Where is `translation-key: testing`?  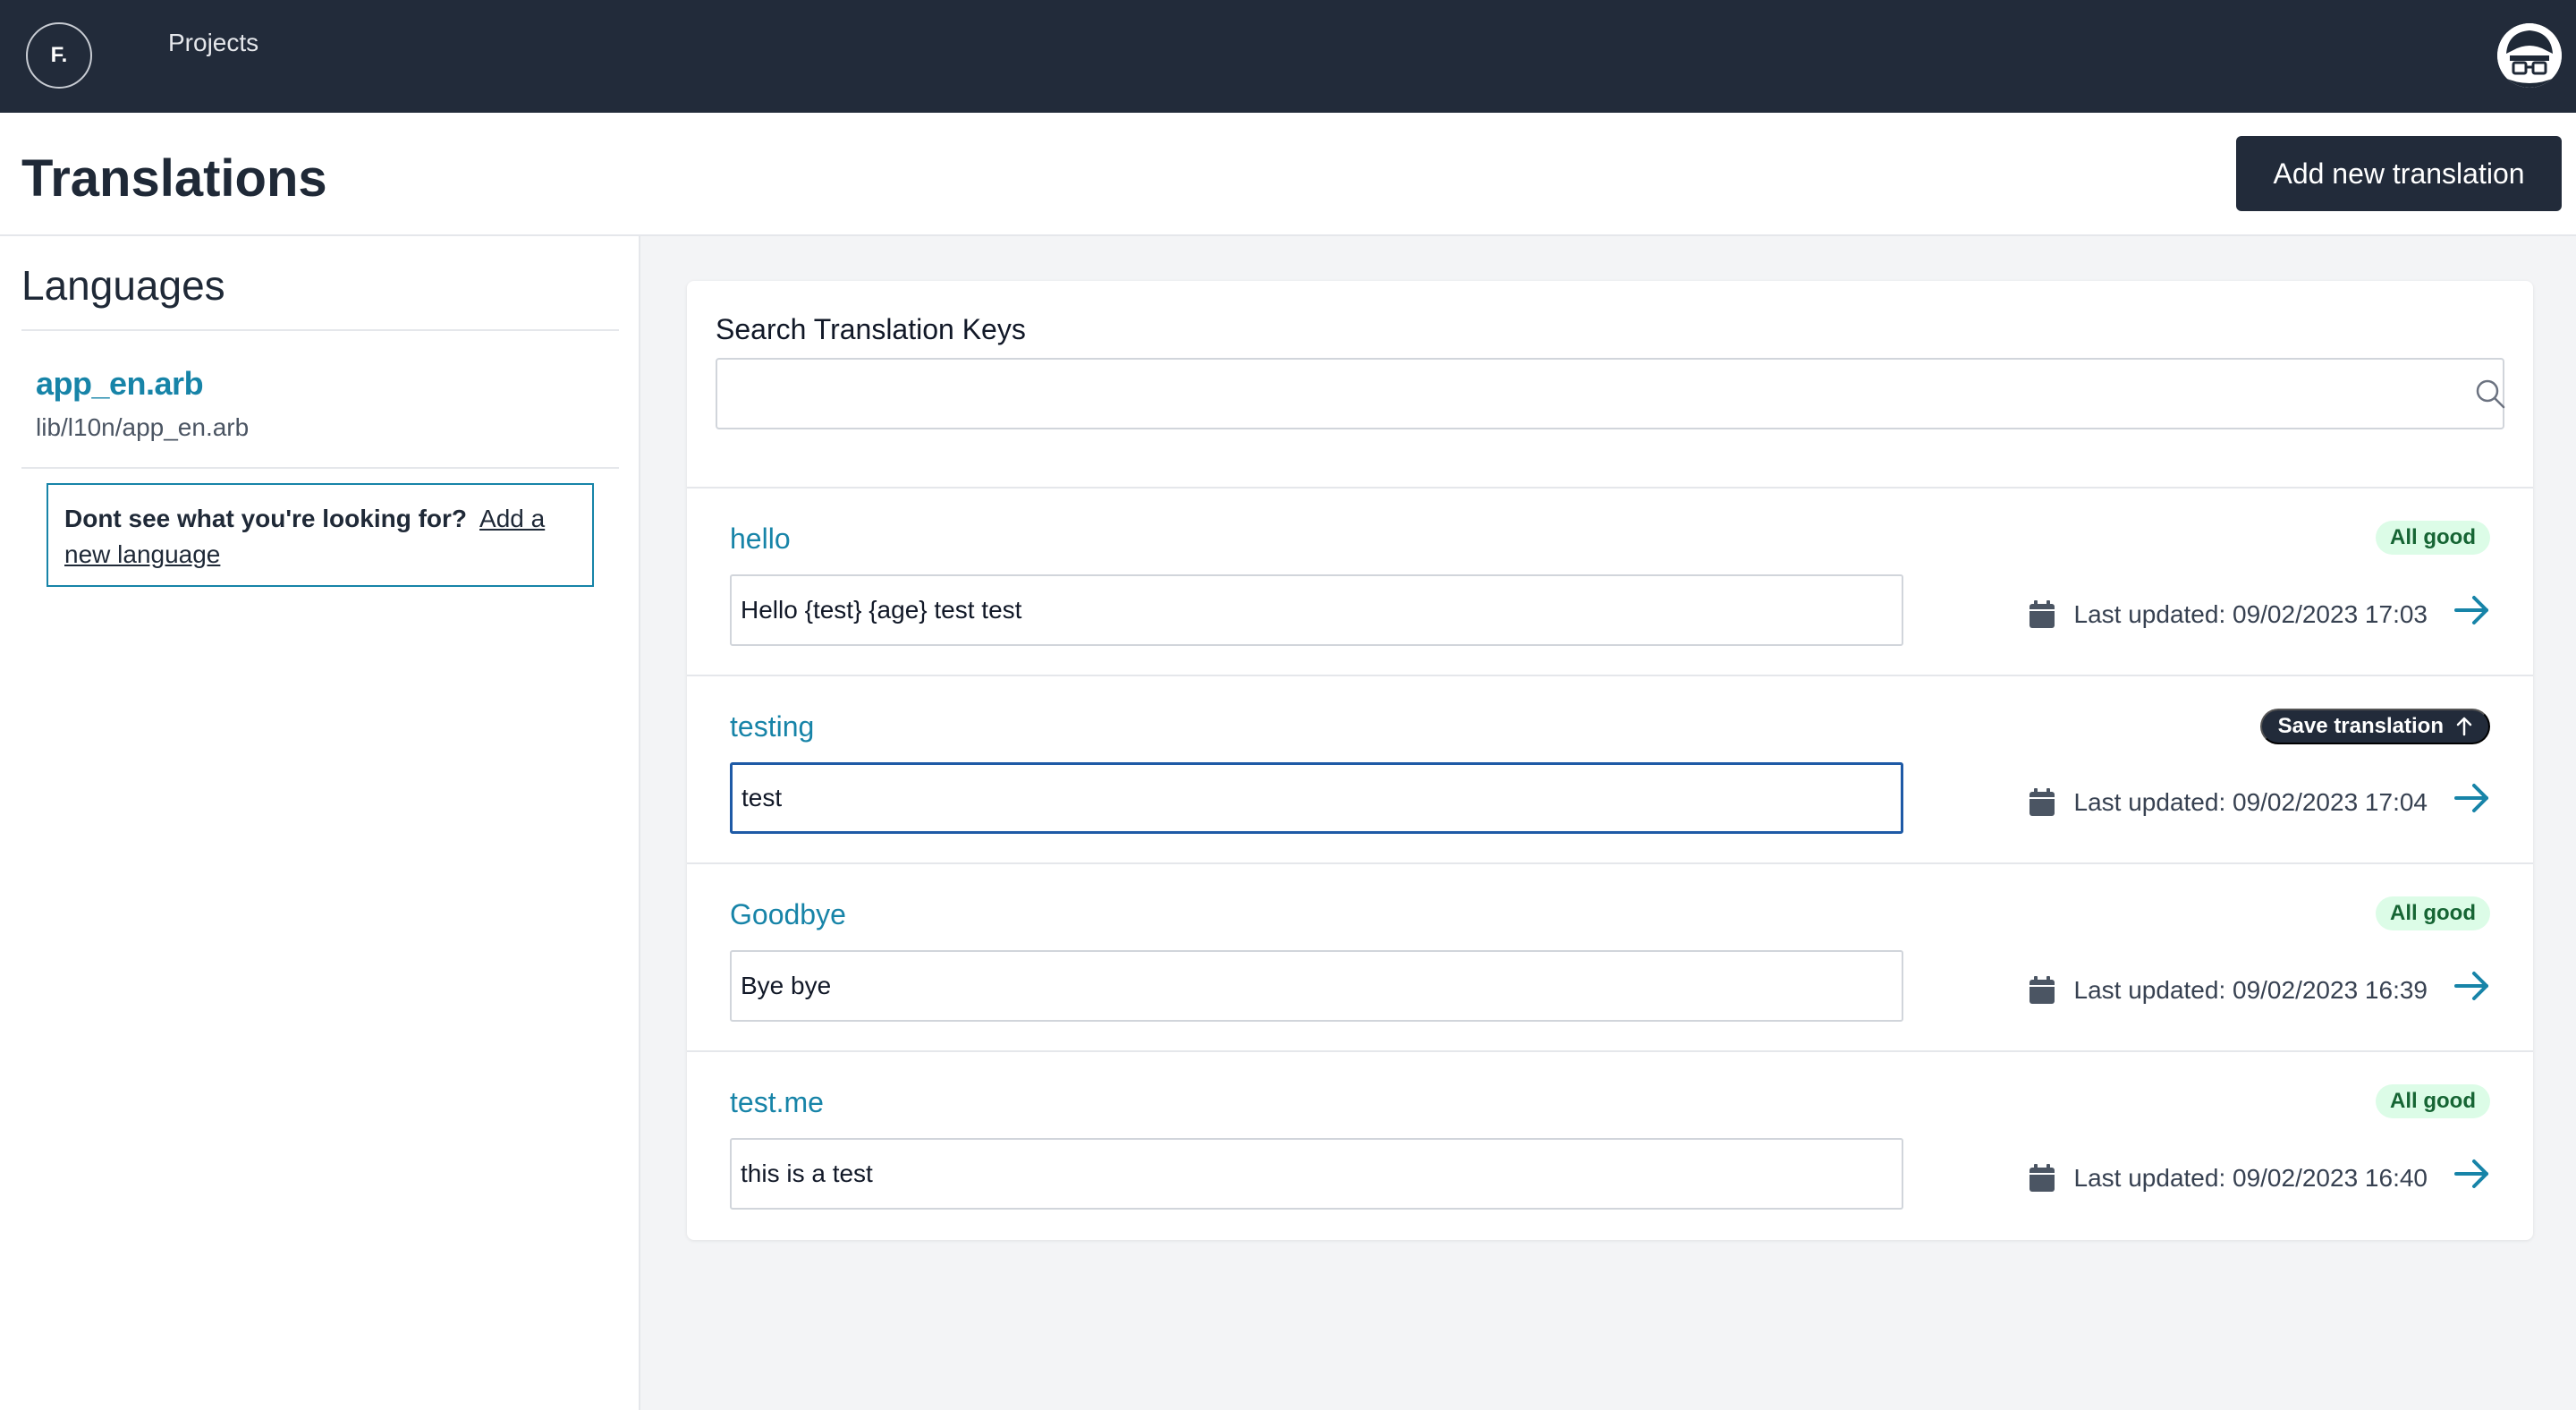
translation-key: testing is located at coordinates (772, 727).